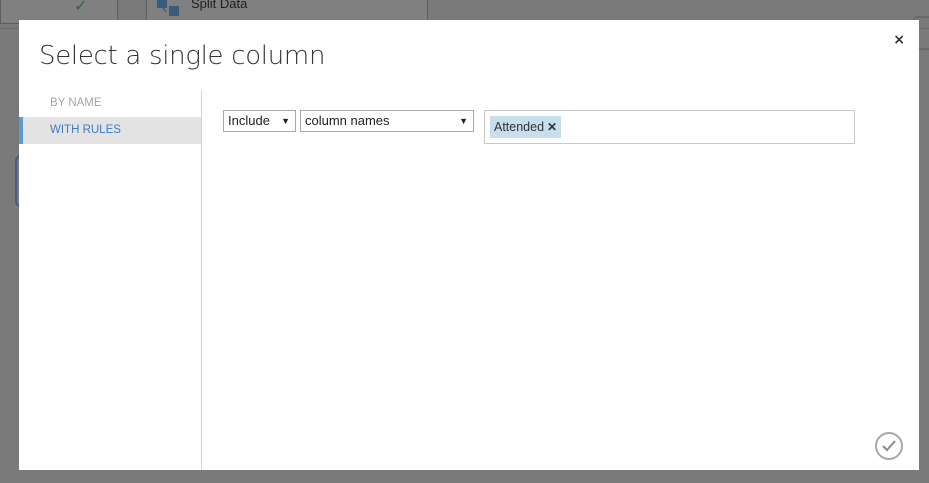 The image size is (929, 483). I want to click on column-type-select: column names ▼, so click(387, 121).